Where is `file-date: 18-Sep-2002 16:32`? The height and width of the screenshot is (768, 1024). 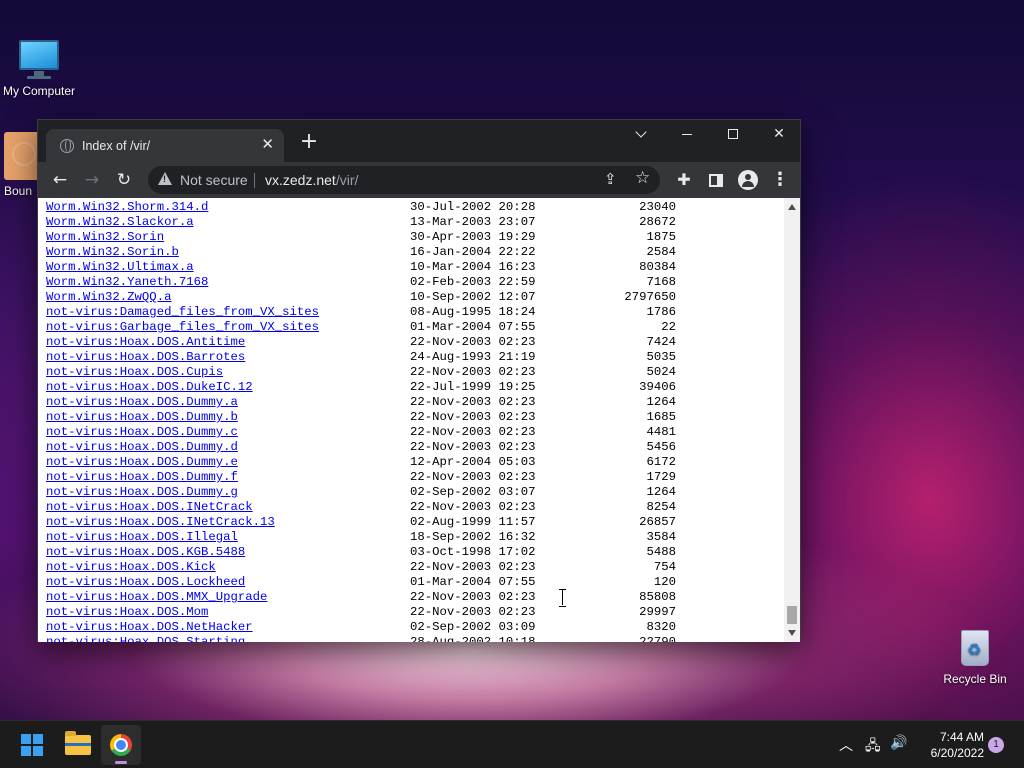
file-date: 18-Sep-2002 16:32 is located at coordinates (473, 537).